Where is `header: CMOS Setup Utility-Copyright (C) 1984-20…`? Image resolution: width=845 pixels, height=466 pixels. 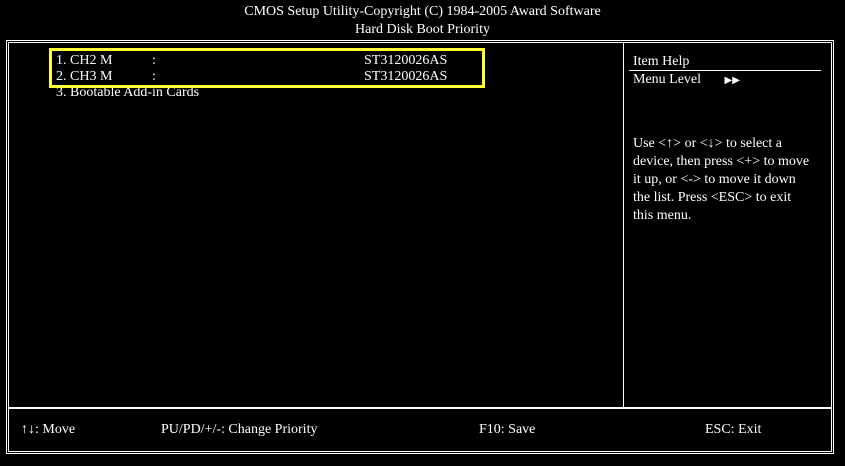
header: CMOS Setup Utility-Copyright (C) 1984-20… is located at coordinates (422, 20).